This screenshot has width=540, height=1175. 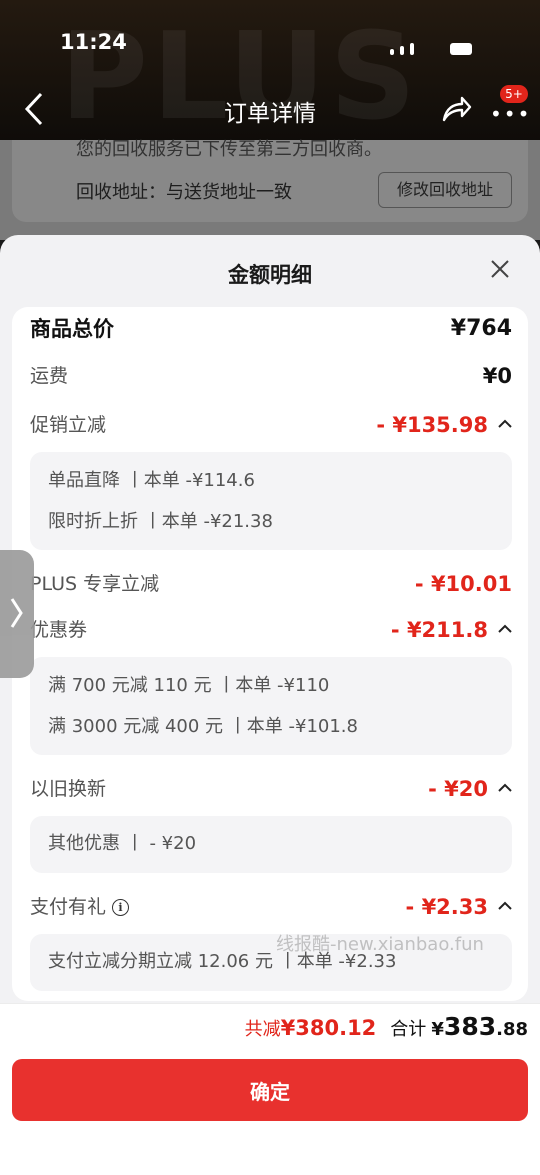 What do you see at coordinates (408, 1029) in the screenshot?
I see `total-label: 合计` at bounding box center [408, 1029].